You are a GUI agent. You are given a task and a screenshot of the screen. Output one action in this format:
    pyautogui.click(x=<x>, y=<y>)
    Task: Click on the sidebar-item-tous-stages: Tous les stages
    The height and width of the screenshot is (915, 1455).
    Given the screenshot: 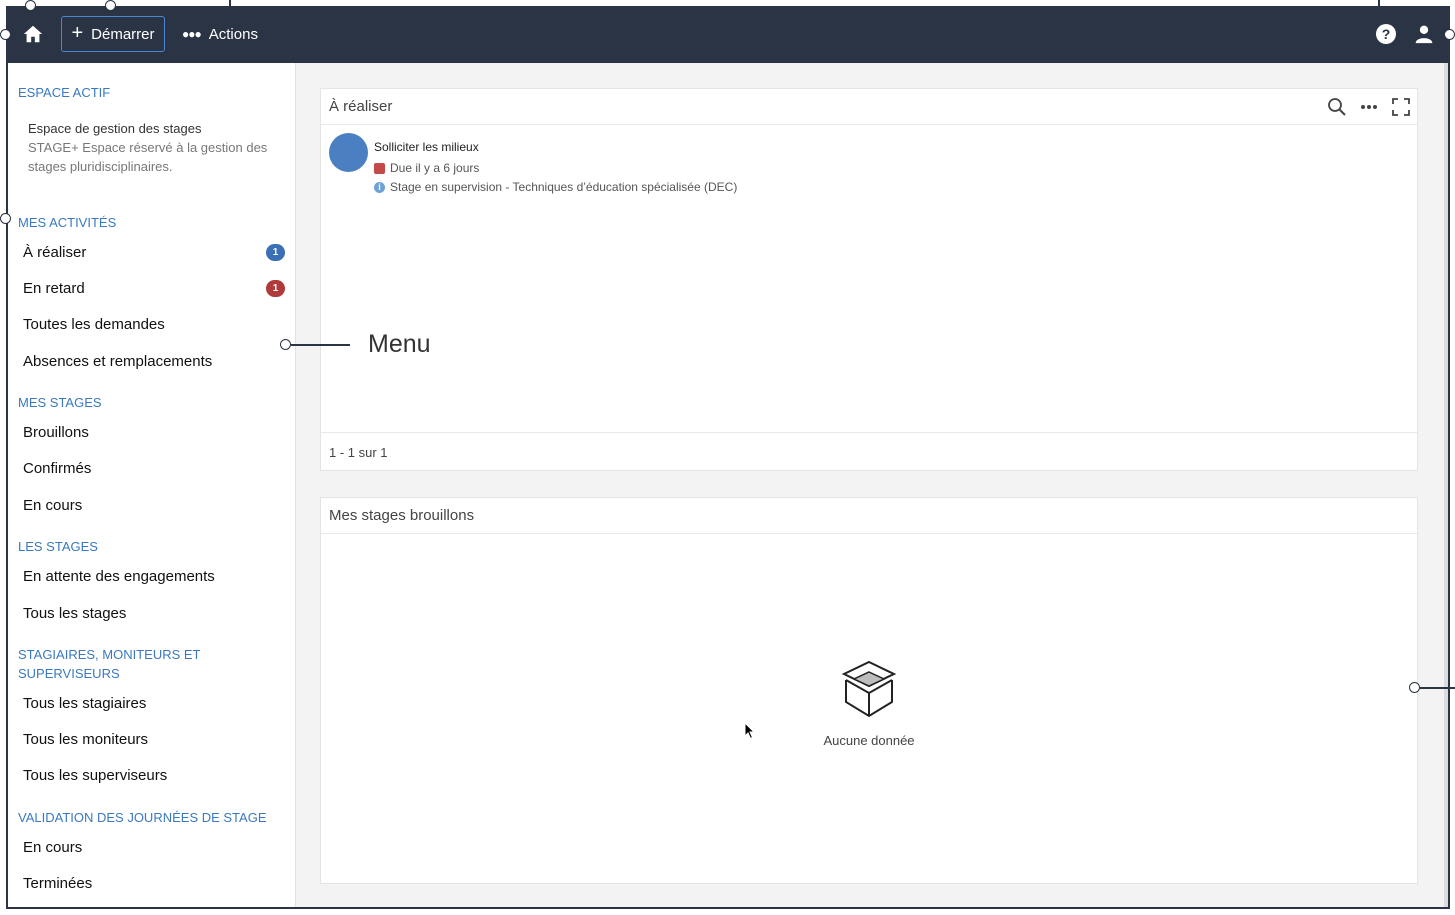 What is the action you would take?
    pyautogui.click(x=154, y=614)
    